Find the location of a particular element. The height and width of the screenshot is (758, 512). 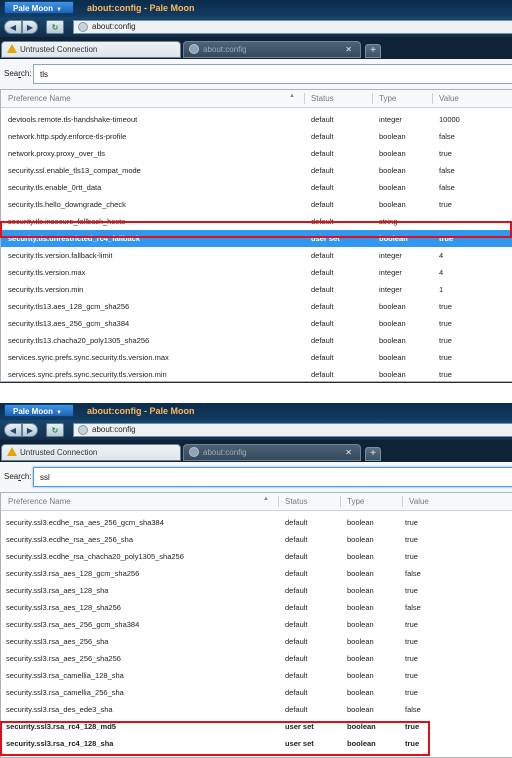

column-divider is located at coordinates (340, 501).